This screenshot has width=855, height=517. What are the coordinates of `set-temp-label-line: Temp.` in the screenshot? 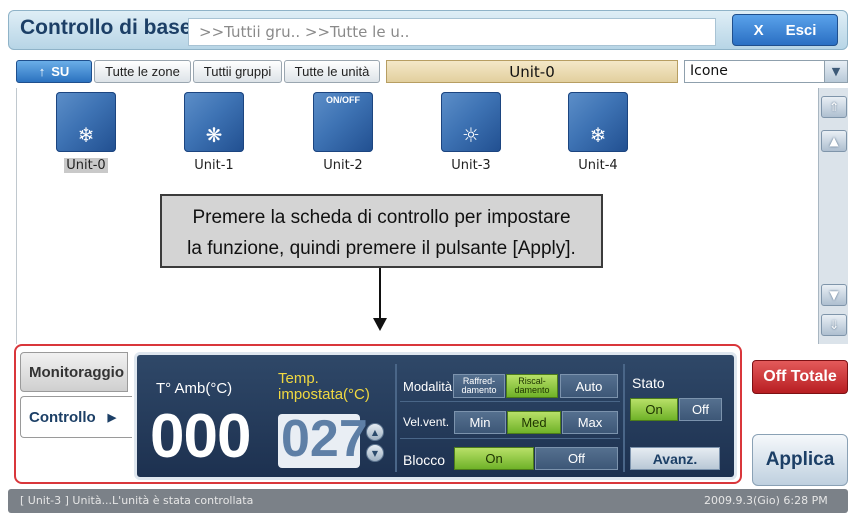 It's located at (298, 378).